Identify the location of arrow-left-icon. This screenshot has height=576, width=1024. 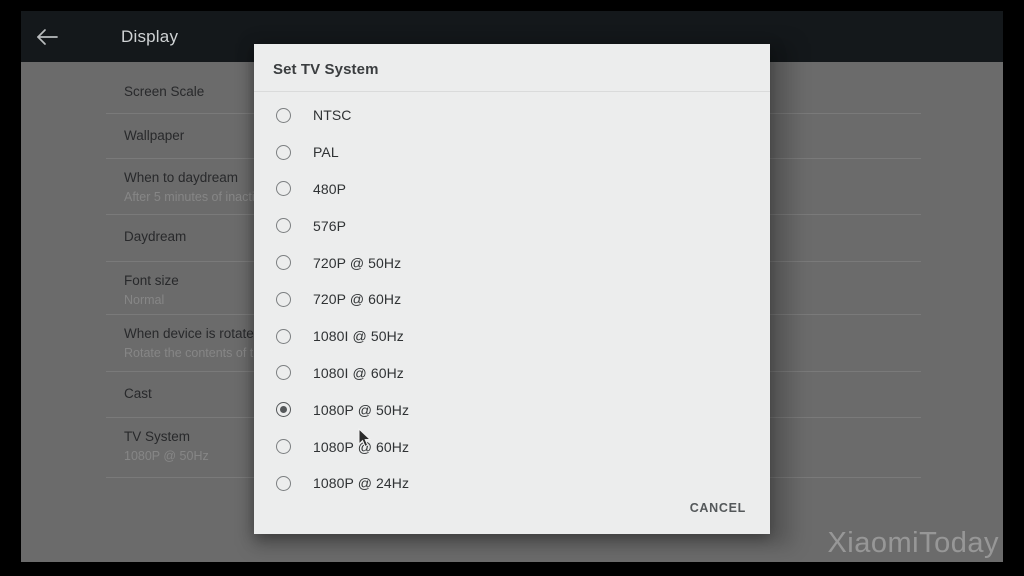
(47, 37).